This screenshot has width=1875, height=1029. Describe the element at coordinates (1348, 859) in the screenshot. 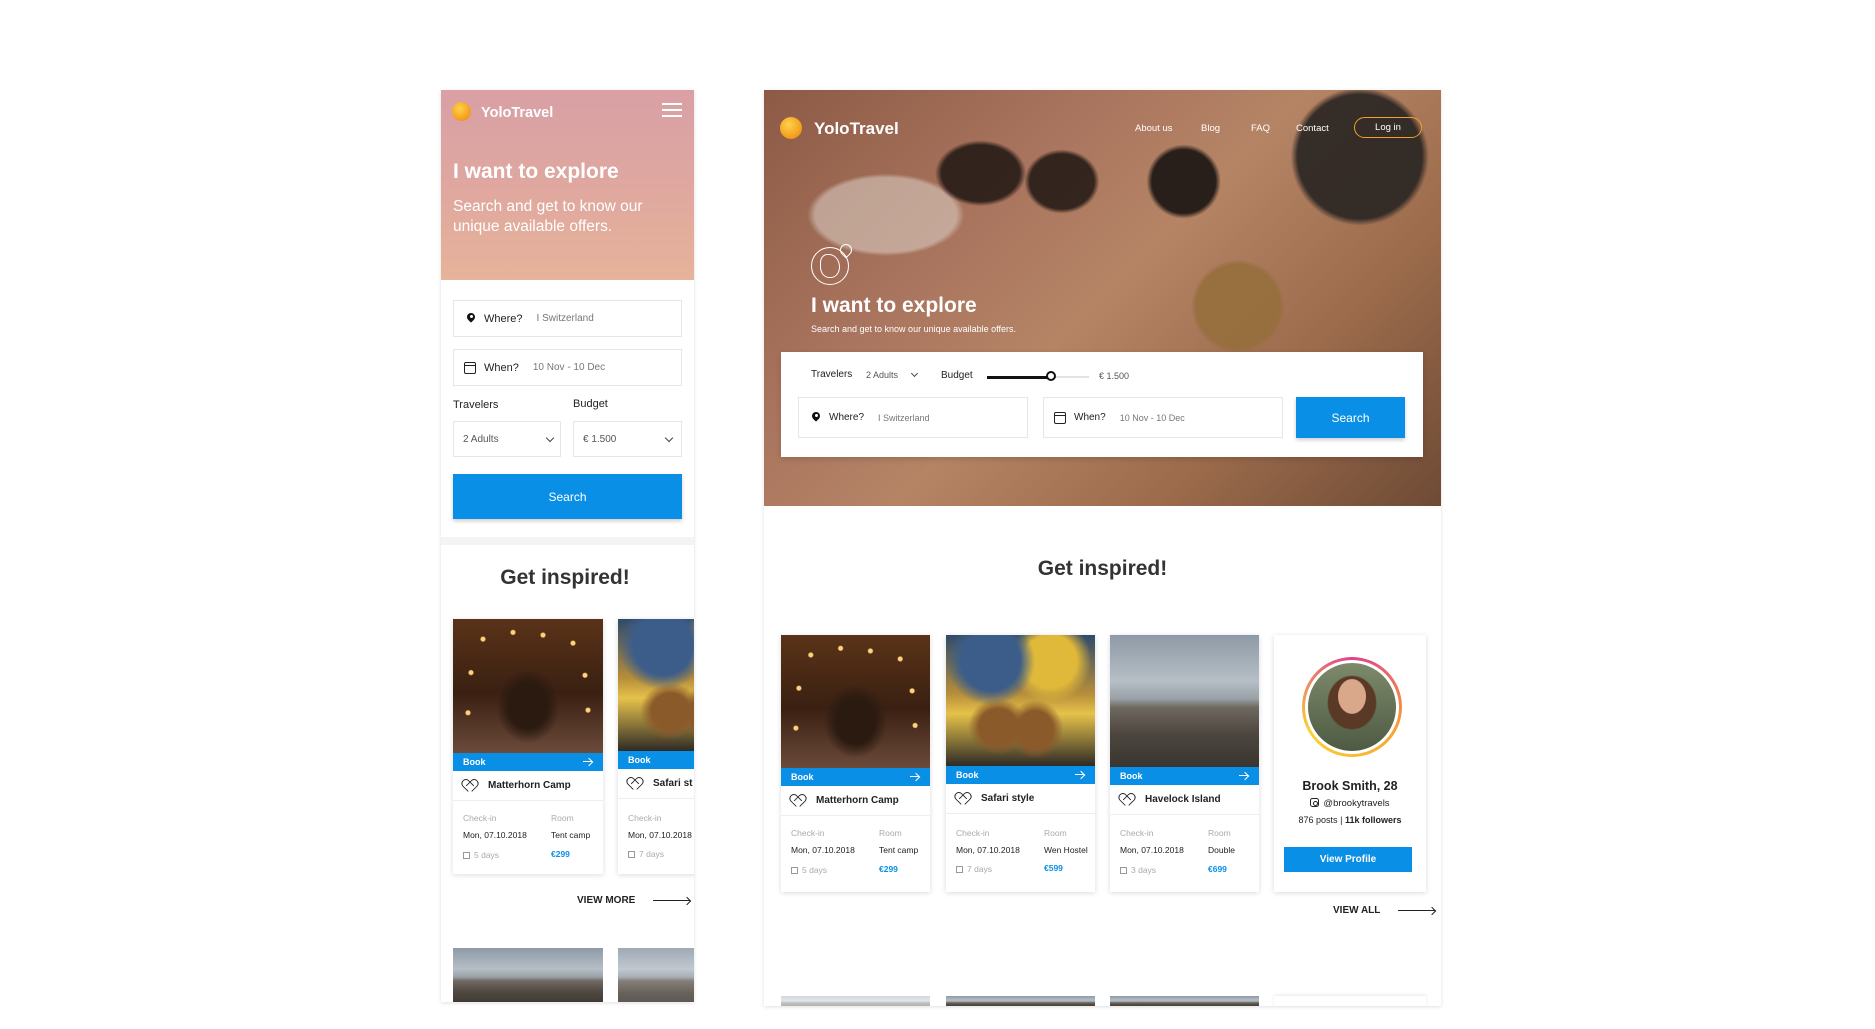

I see `view-profile-button: View Profile` at that location.